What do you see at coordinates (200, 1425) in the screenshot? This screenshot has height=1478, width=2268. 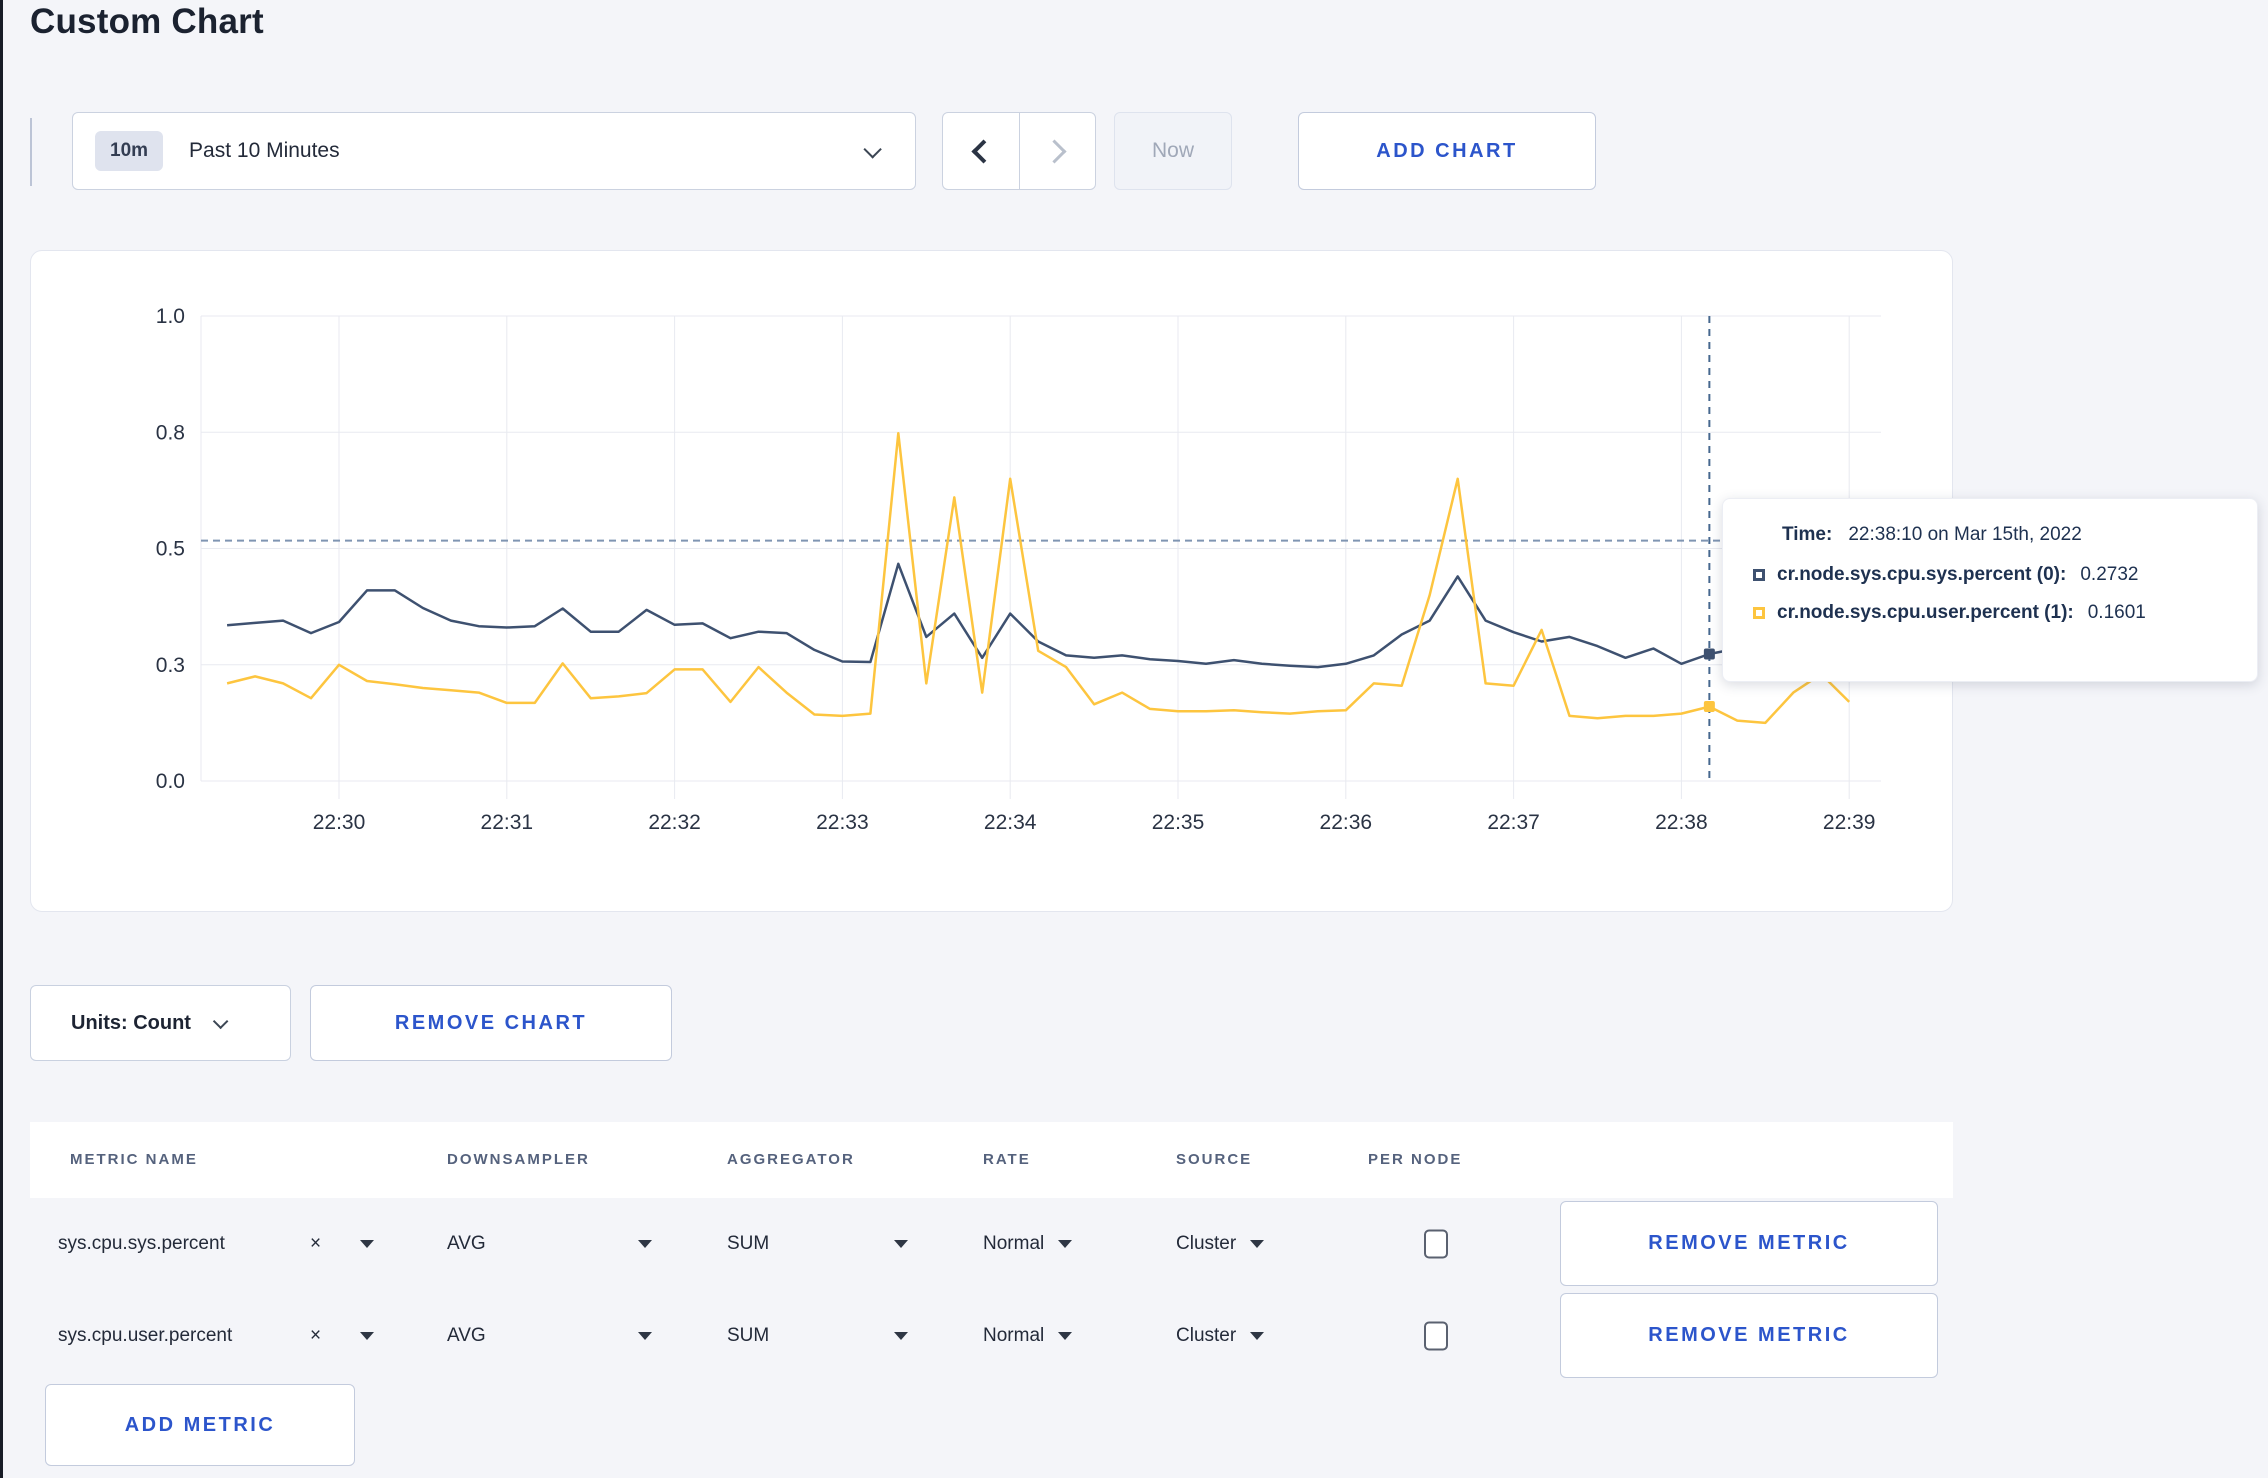 I see `add-metric-button: ADD METRIC` at bounding box center [200, 1425].